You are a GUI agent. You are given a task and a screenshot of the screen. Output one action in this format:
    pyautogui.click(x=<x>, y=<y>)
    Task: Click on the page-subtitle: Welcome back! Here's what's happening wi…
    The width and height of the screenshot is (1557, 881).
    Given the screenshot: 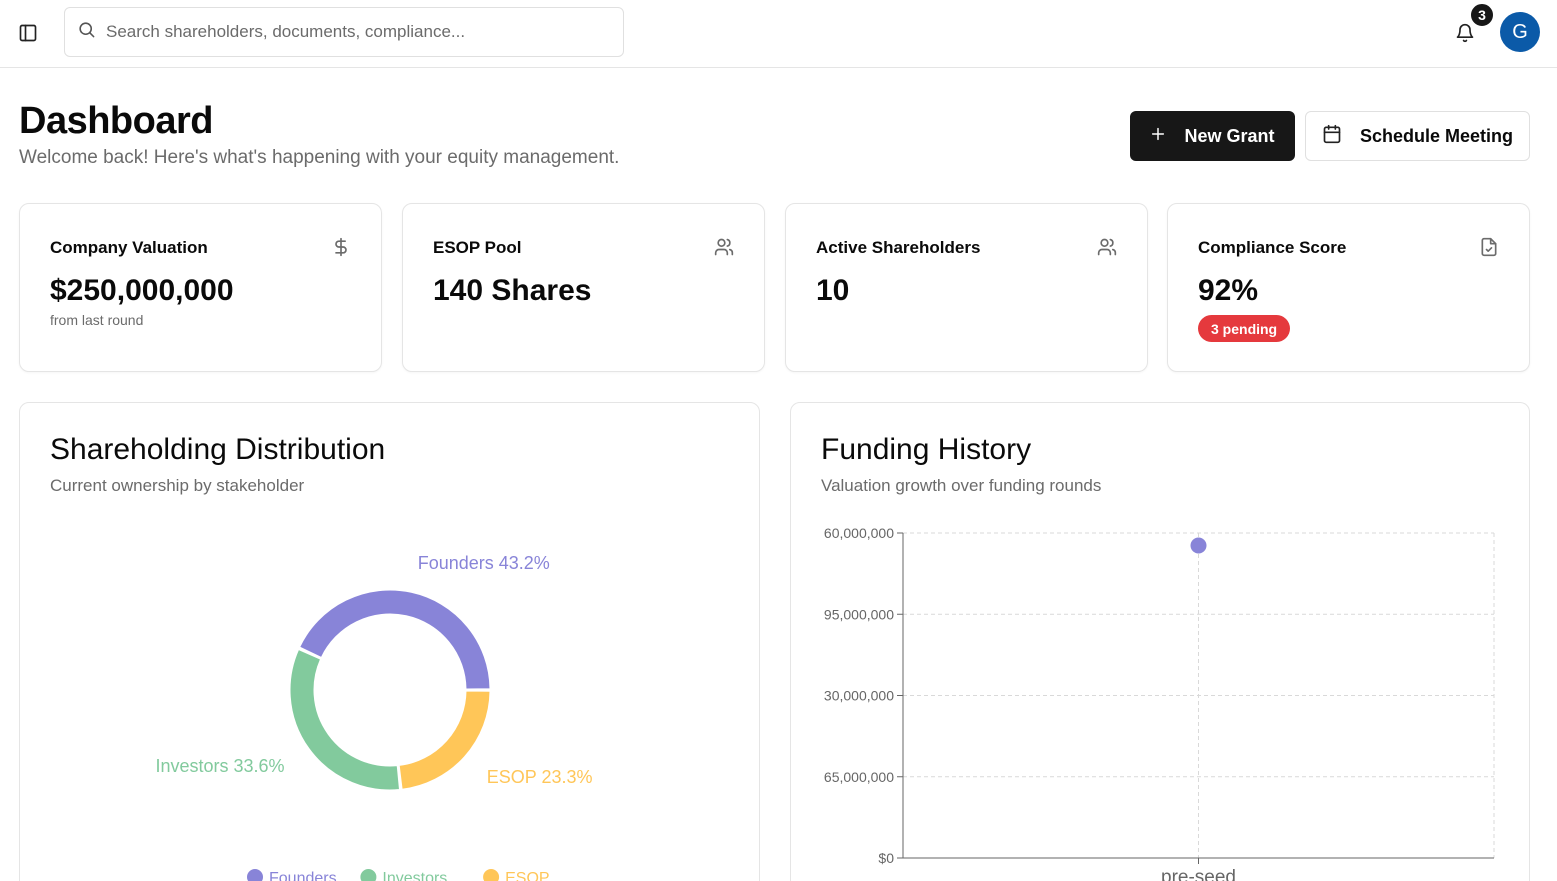 What is the action you would take?
    pyautogui.click(x=319, y=157)
    